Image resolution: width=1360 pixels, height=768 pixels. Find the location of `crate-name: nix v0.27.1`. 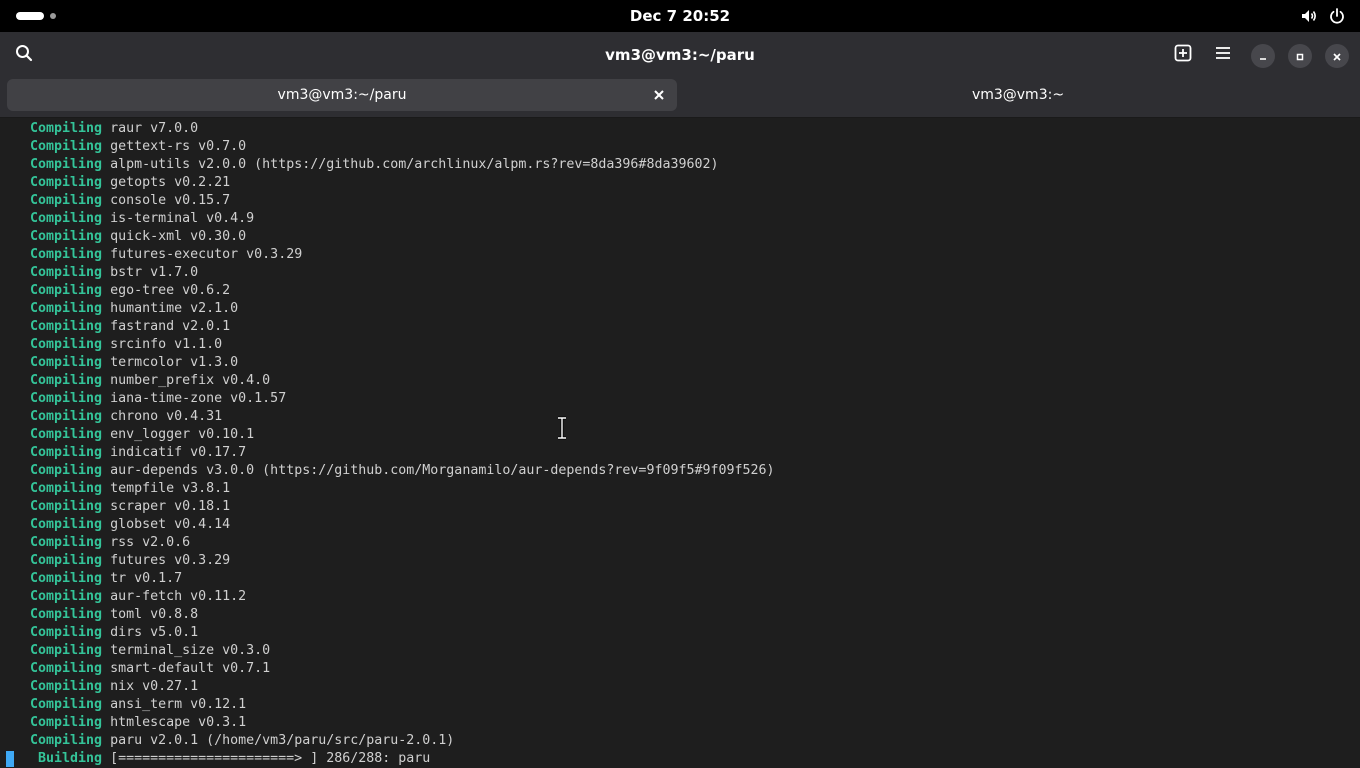

crate-name: nix v0.27.1 is located at coordinates (154, 686).